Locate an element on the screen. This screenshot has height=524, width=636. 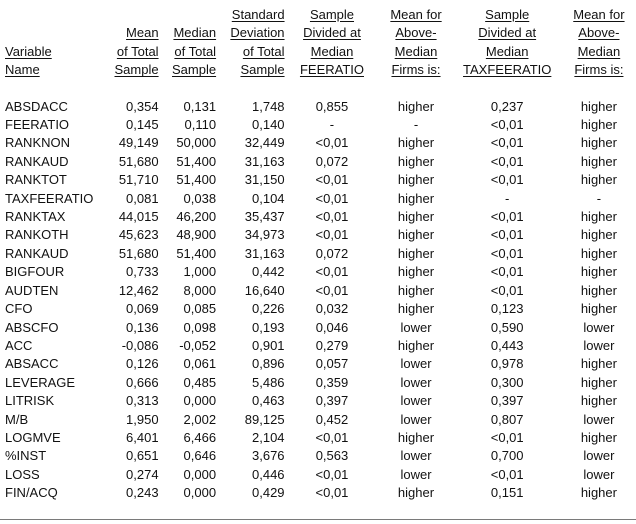
cell-taxfeeratio-split: 0,700 is located at coordinates (507, 456).